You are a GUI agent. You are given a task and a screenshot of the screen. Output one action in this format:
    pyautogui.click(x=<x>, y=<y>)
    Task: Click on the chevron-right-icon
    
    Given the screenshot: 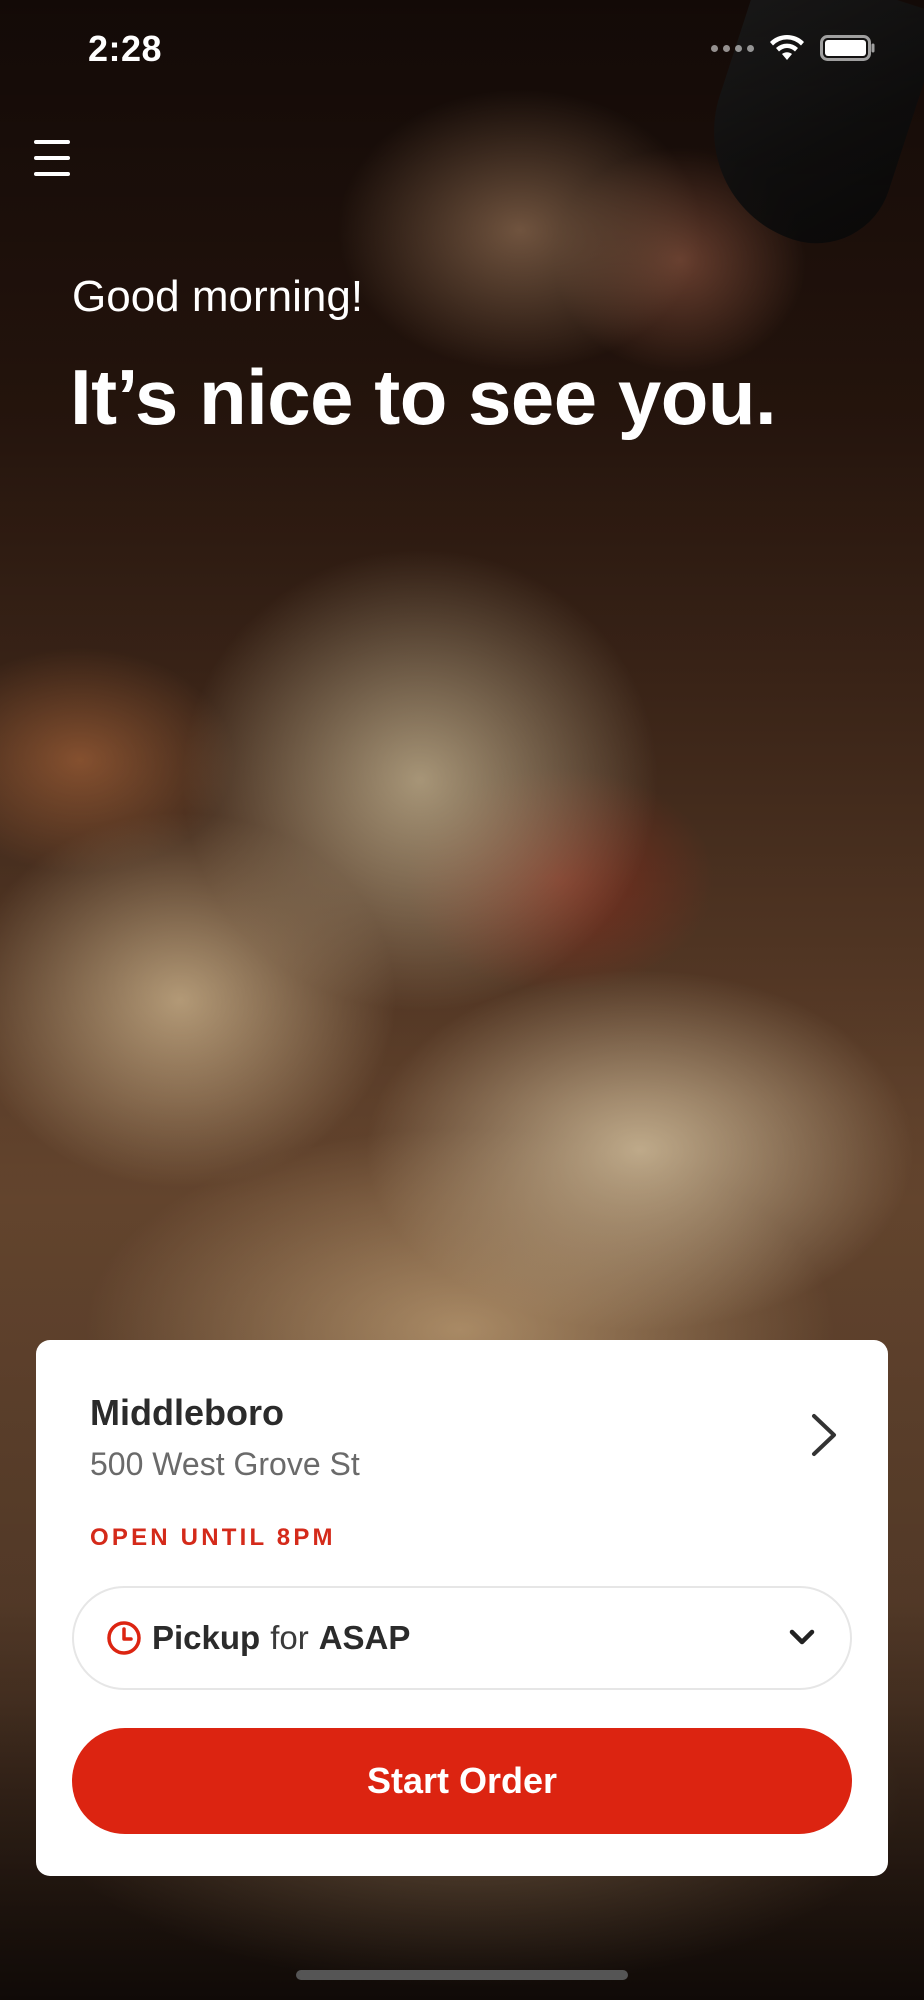 What is the action you would take?
    pyautogui.click(x=823, y=1435)
    